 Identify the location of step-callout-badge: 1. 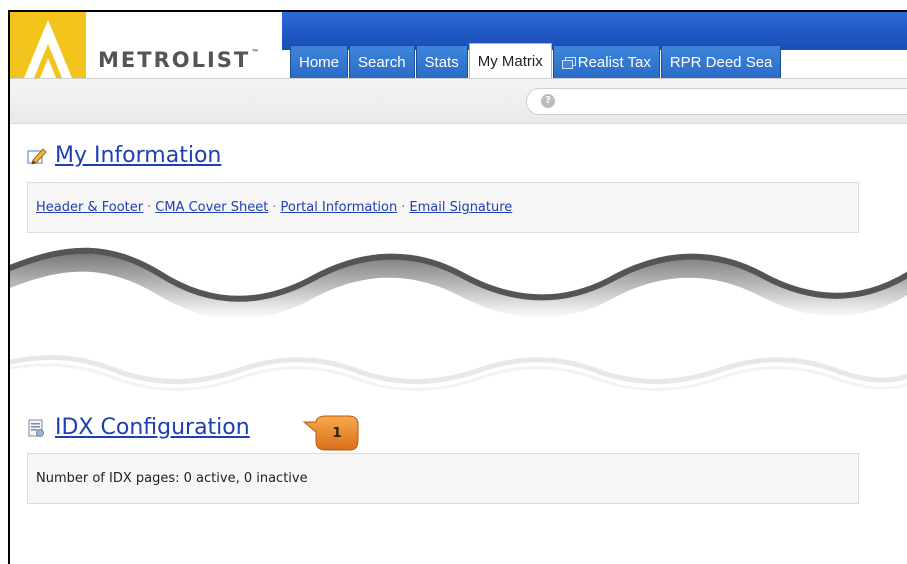
(331, 432).